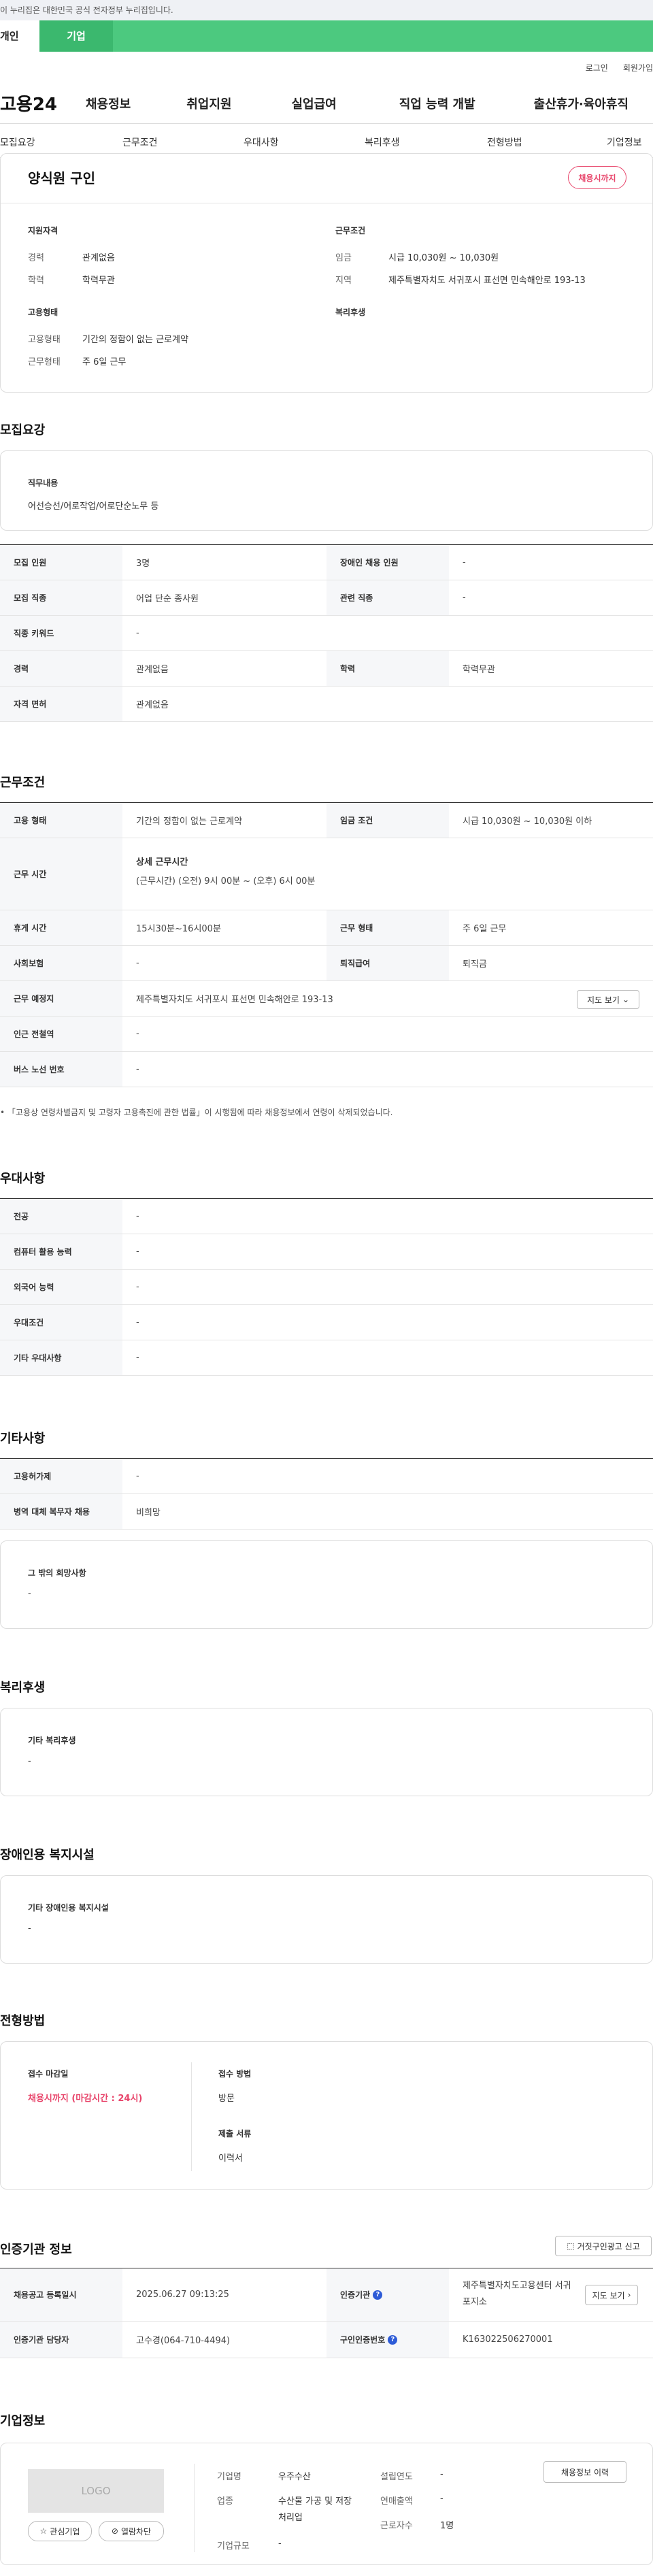 This screenshot has height=2576, width=653. Describe the element at coordinates (61, 178) in the screenshot. I see `job-title: 양식원 구인` at that location.